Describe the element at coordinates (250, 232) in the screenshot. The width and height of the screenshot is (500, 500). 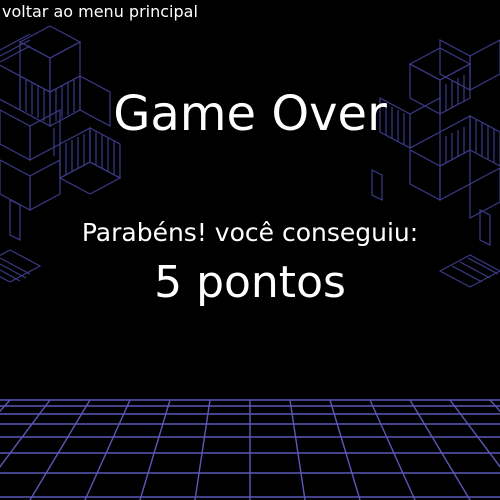
I see `congratulations-message: Parabéns! você conseguiu:` at that location.